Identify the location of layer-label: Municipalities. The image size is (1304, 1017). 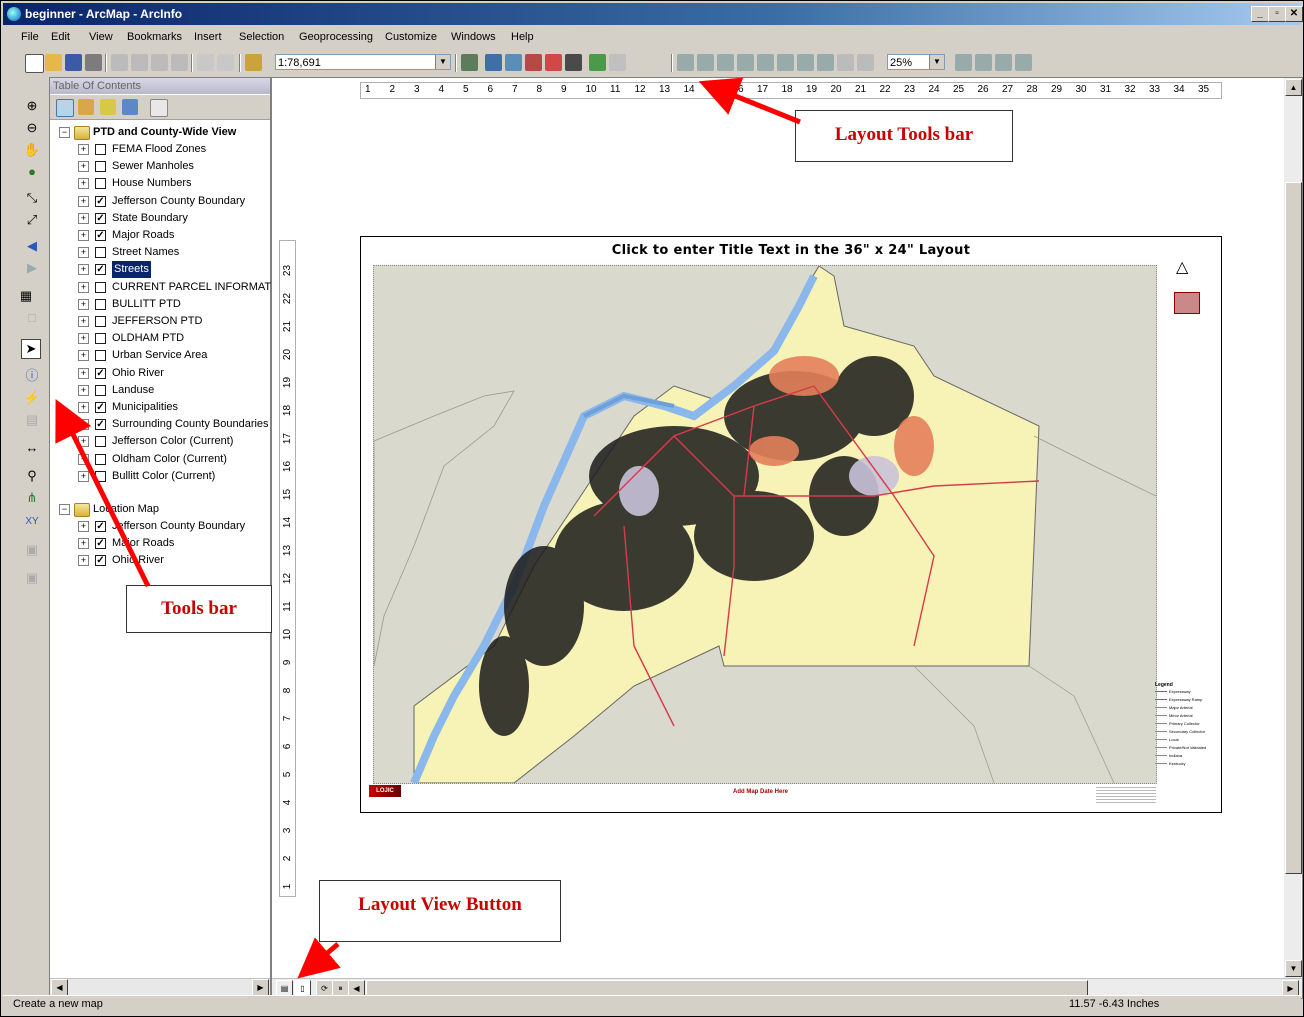
(145, 407).